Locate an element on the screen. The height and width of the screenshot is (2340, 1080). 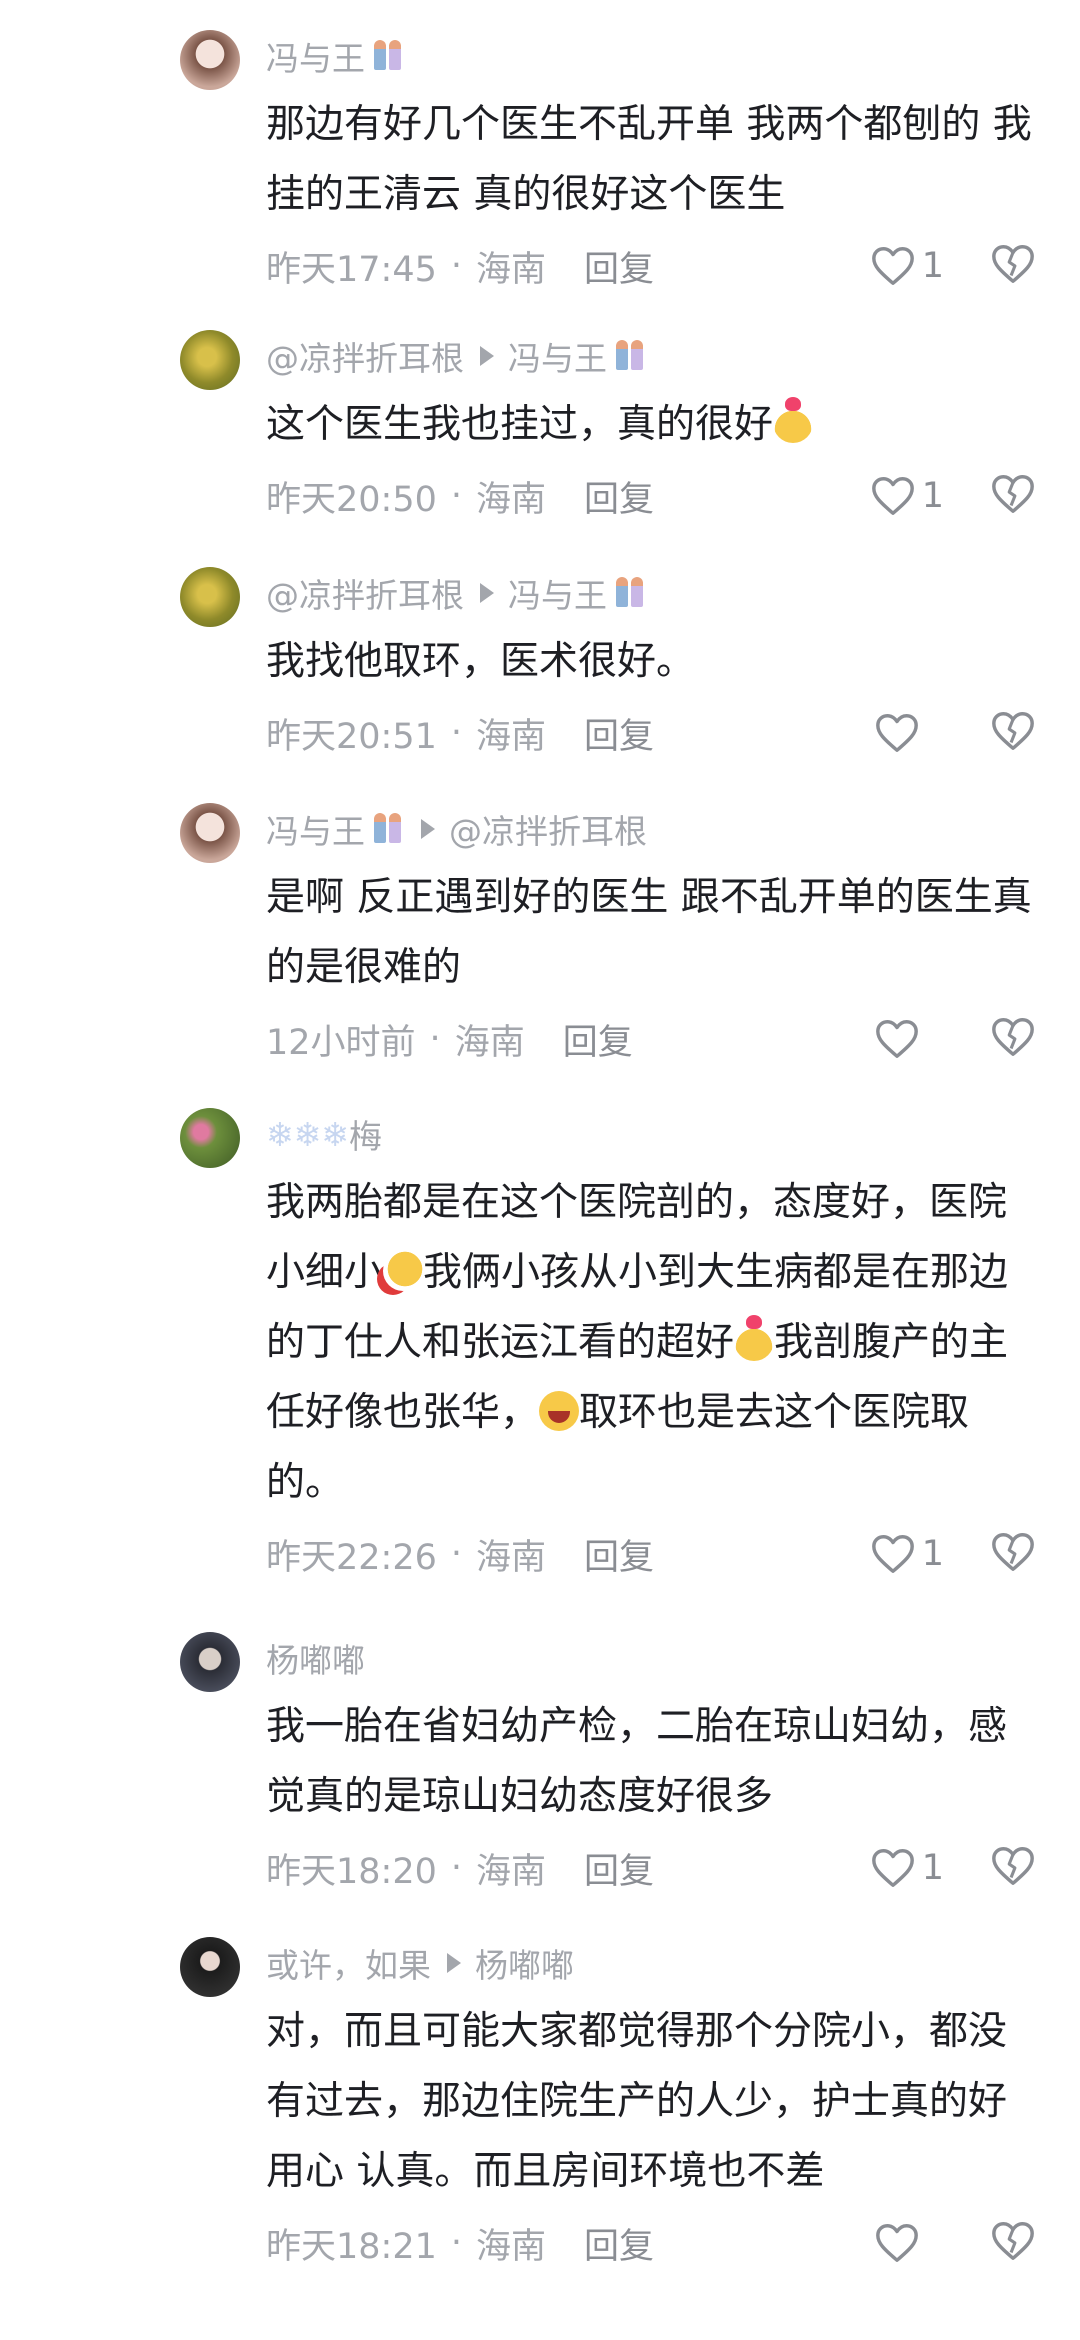
comment-header: 或许，如果 杨嘟嘟 is located at coordinates (651, 1963).